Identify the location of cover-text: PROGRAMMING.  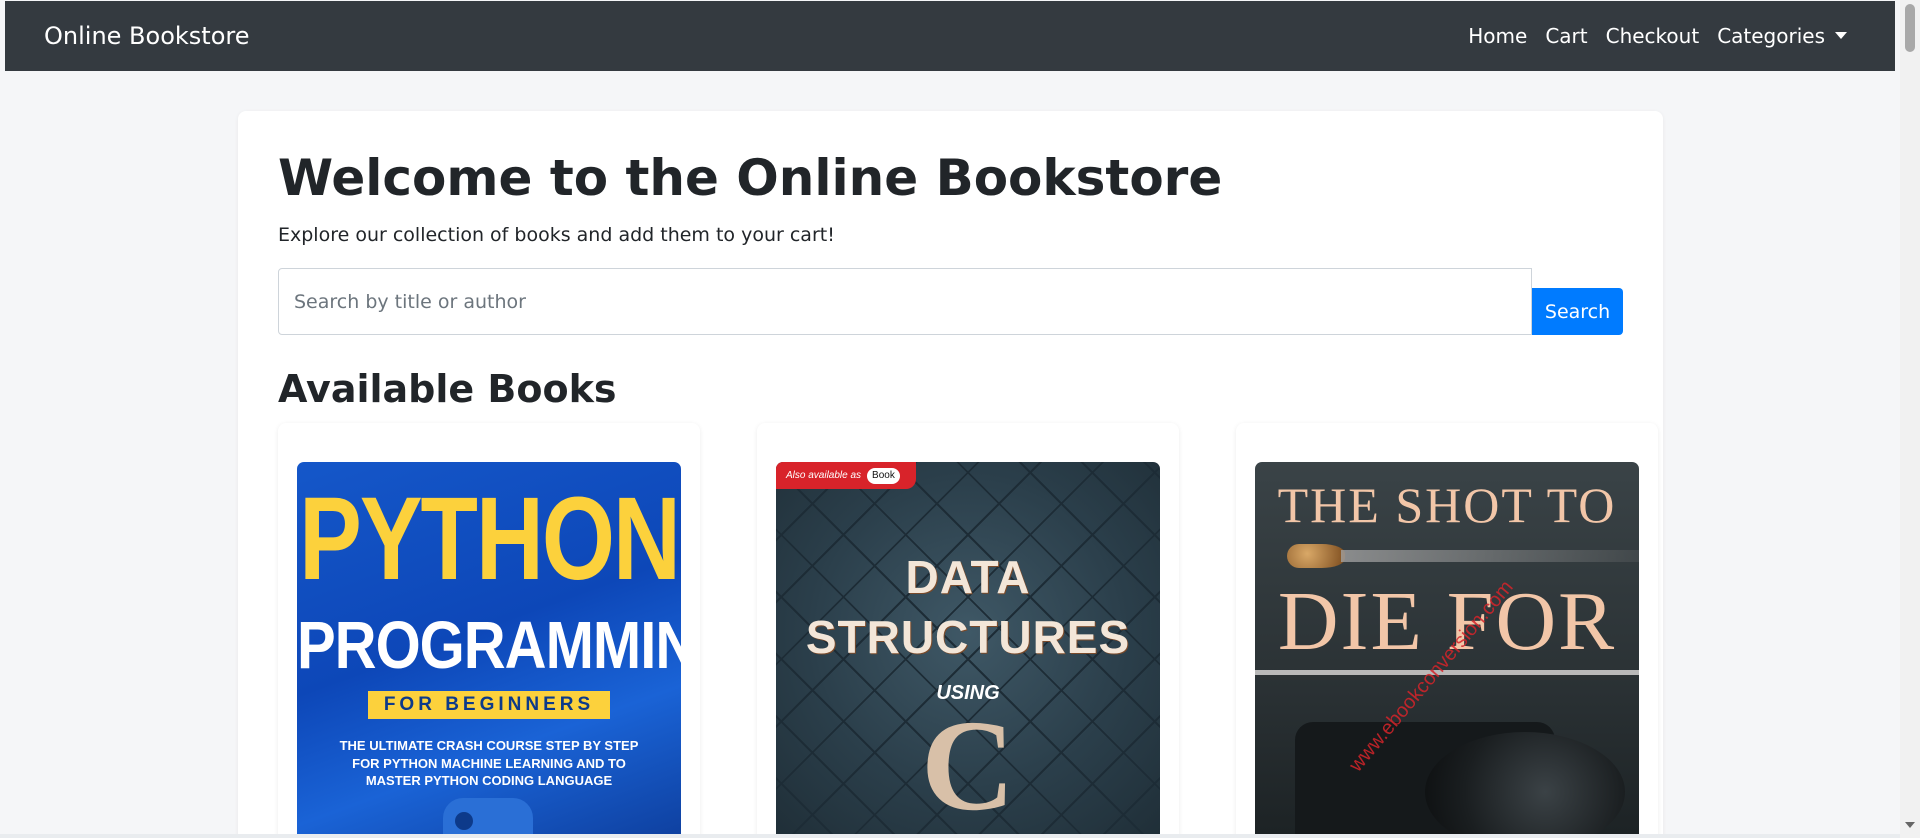
(489, 645).